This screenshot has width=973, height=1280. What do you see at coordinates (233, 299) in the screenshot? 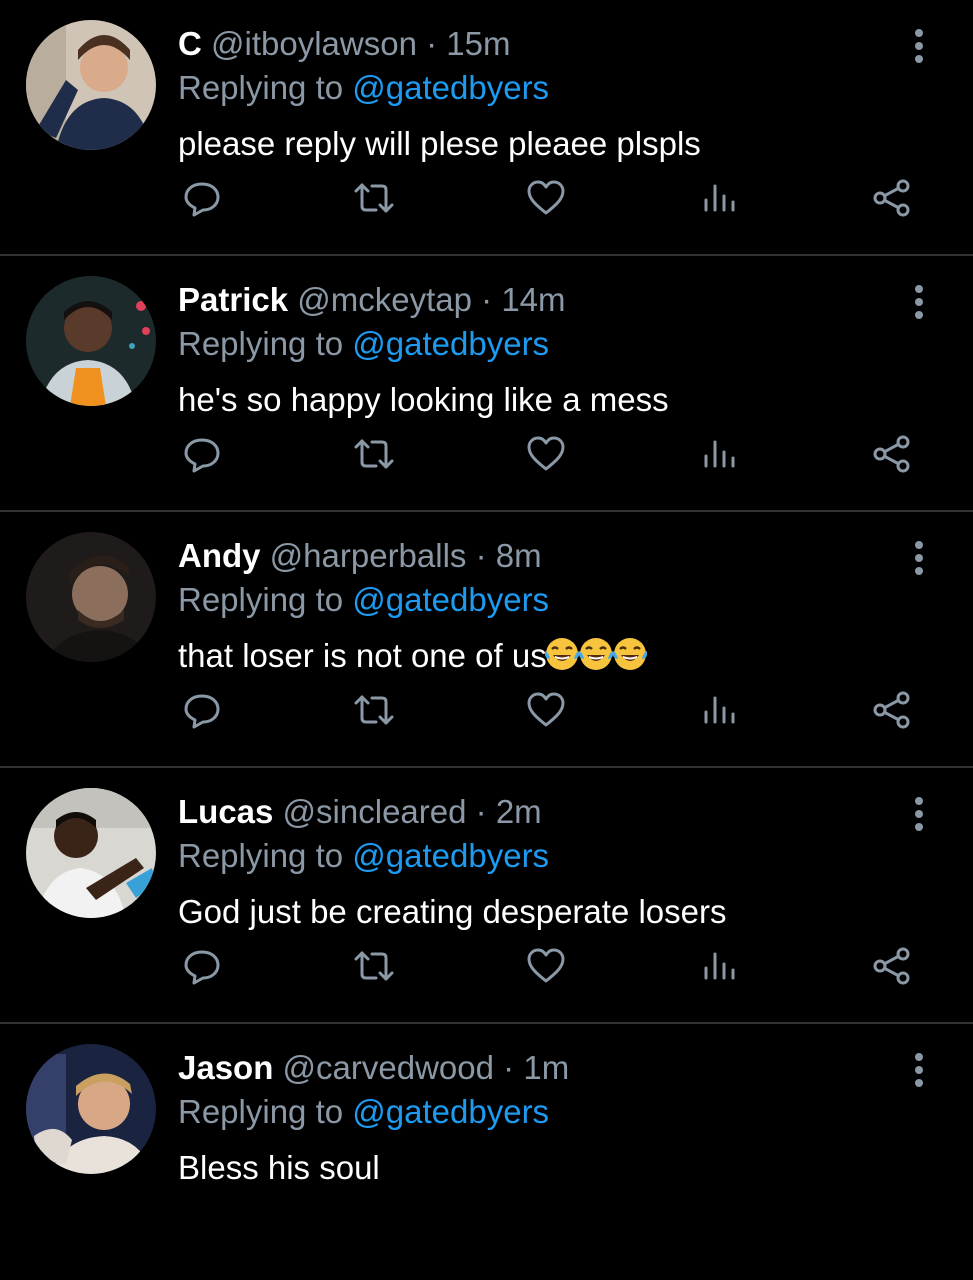
I see `display-name: Patrick` at bounding box center [233, 299].